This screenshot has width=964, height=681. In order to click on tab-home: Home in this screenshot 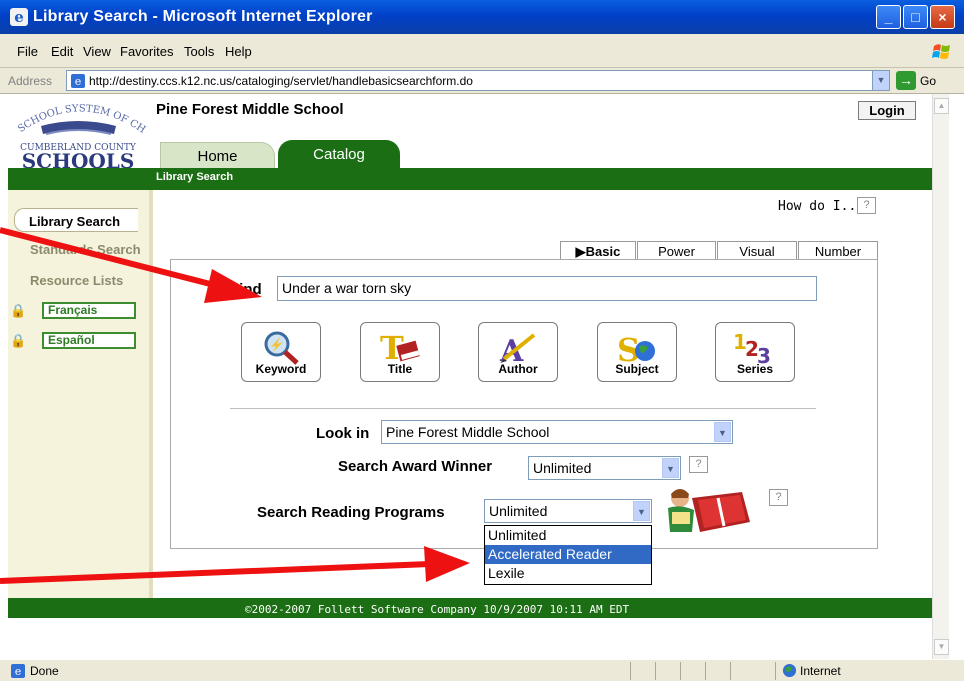, I will do `click(217, 156)`.